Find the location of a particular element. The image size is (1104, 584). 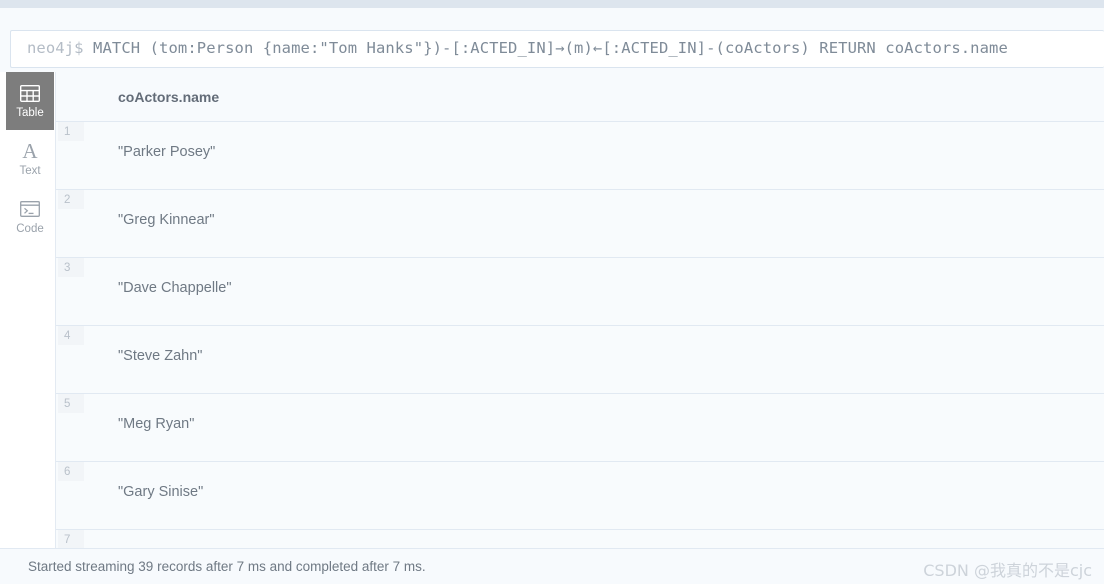

table-header-row: coActors.name is located at coordinates (580, 97).